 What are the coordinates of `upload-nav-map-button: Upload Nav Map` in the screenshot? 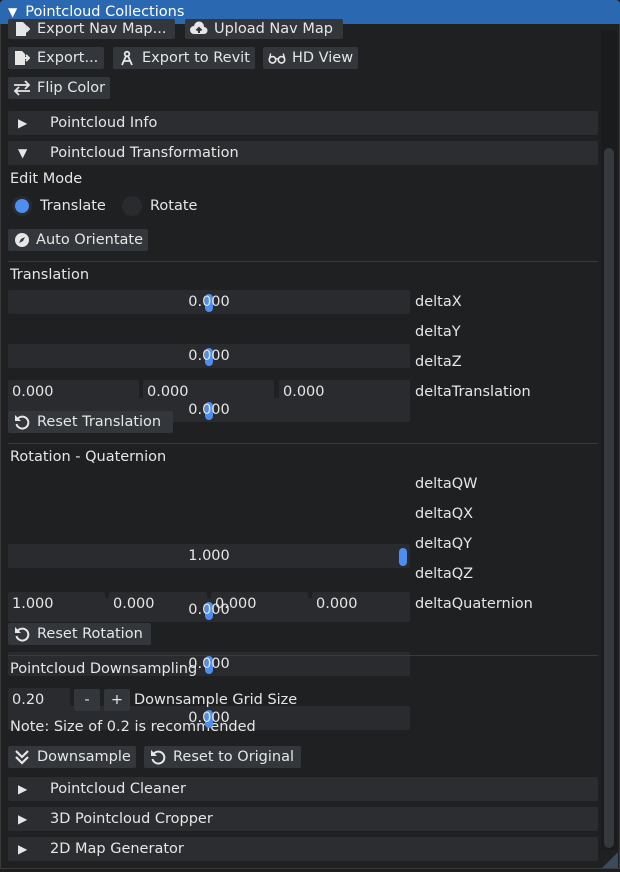 It's located at (264, 29).